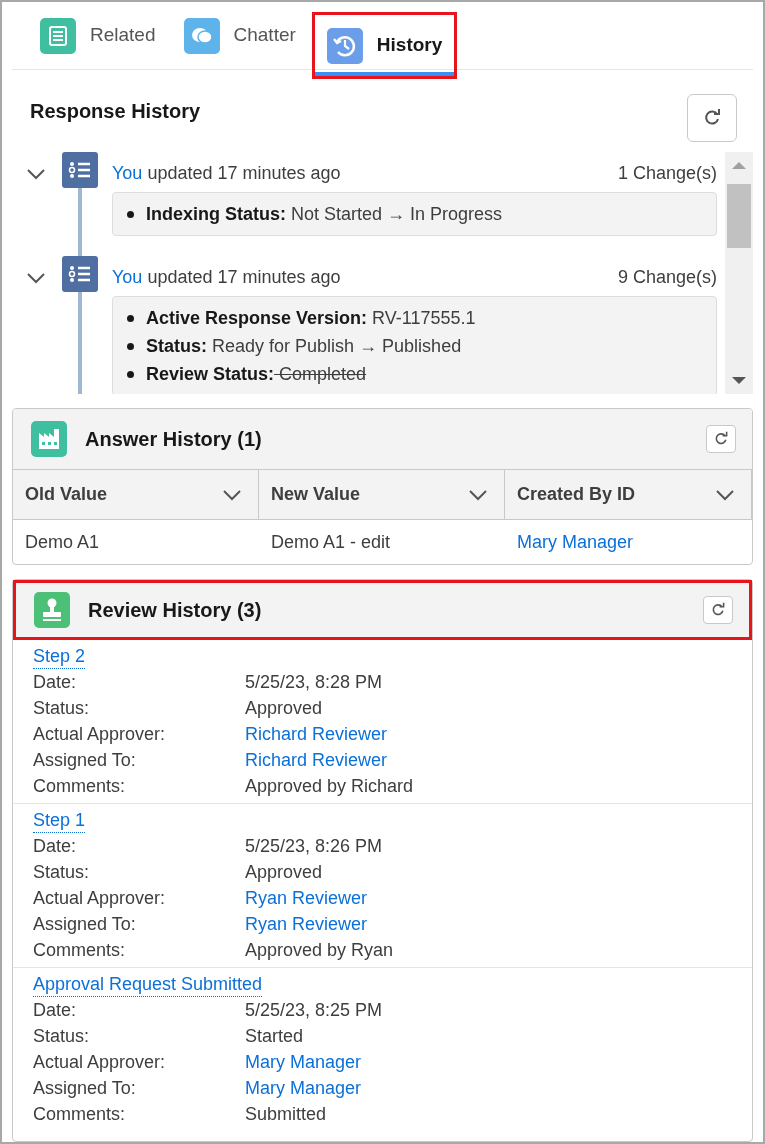 The width and height of the screenshot is (765, 1144). What do you see at coordinates (304, 346) in the screenshot?
I see `change-item: Status: Ready for Publish → Published` at bounding box center [304, 346].